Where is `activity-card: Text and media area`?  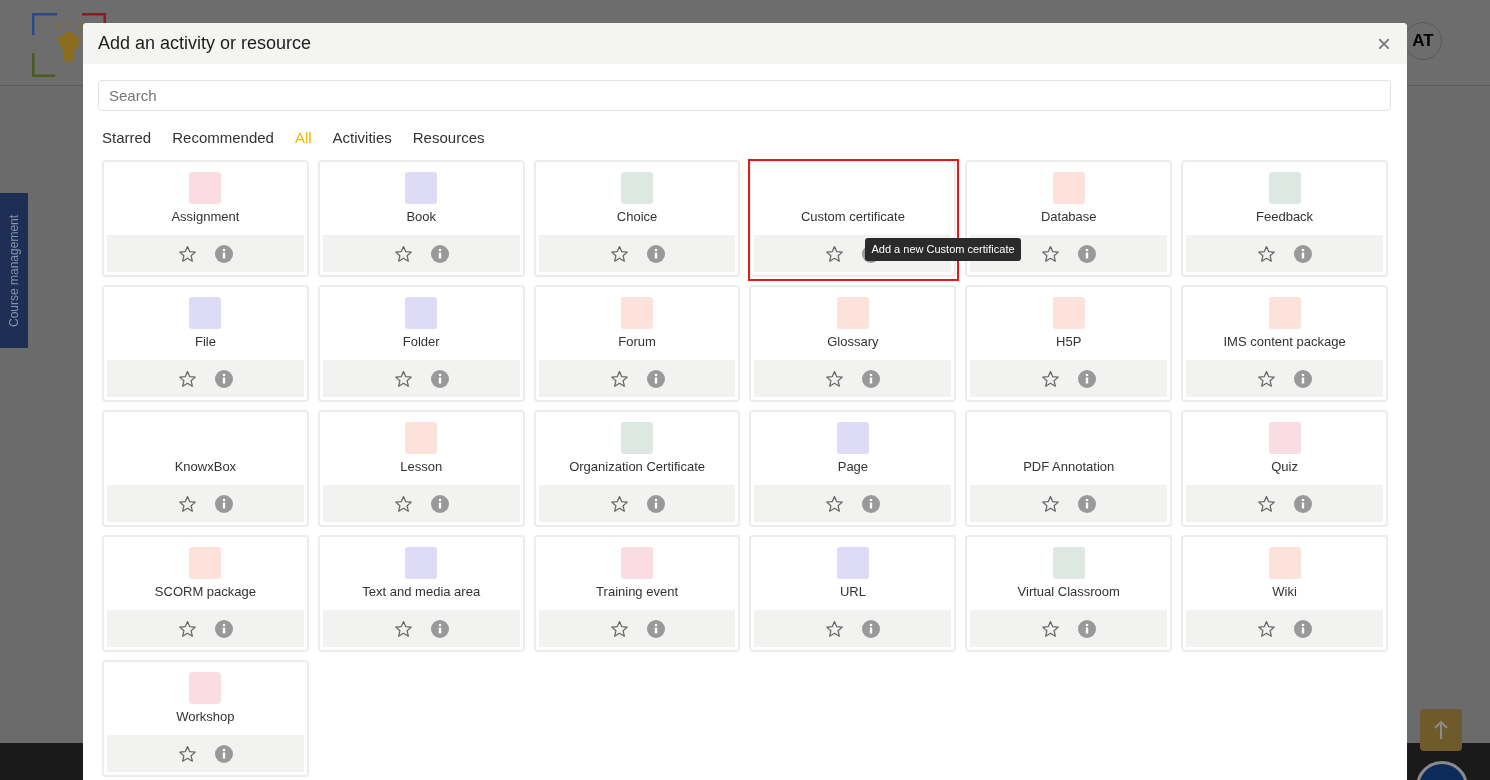
activity-card: Text and media area is located at coordinates (421, 593).